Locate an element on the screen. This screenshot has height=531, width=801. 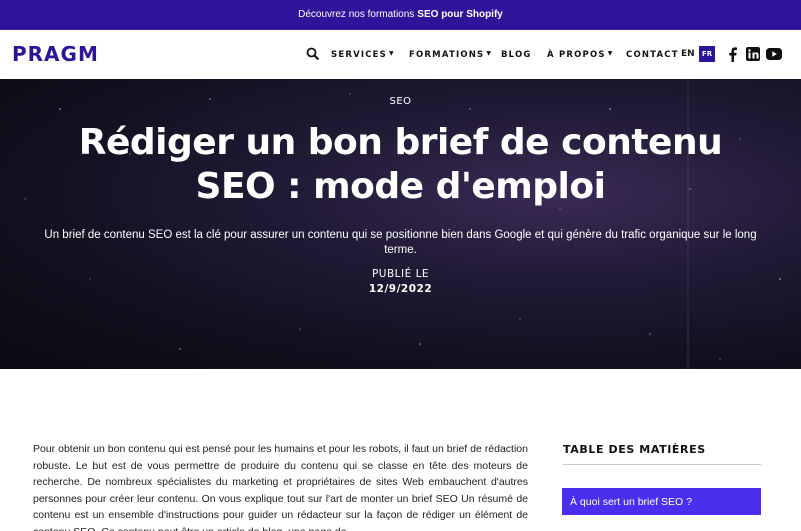
nav-item-contact: CONTACT is located at coordinates (652, 54).